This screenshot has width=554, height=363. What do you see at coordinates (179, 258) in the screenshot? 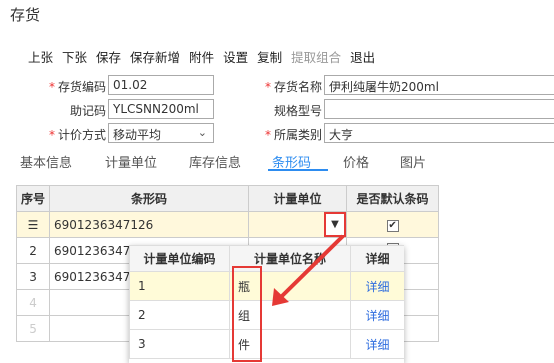
I see `unit-dropdown-header-code: 计量单位编码` at bounding box center [179, 258].